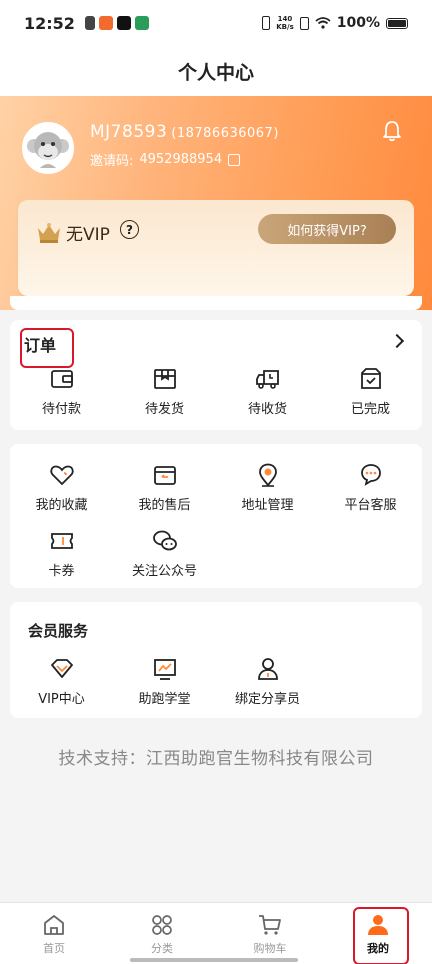 This screenshot has width=432, height=964. Describe the element at coordinates (266, 23) in the screenshot. I see `vibrate-icon` at that location.